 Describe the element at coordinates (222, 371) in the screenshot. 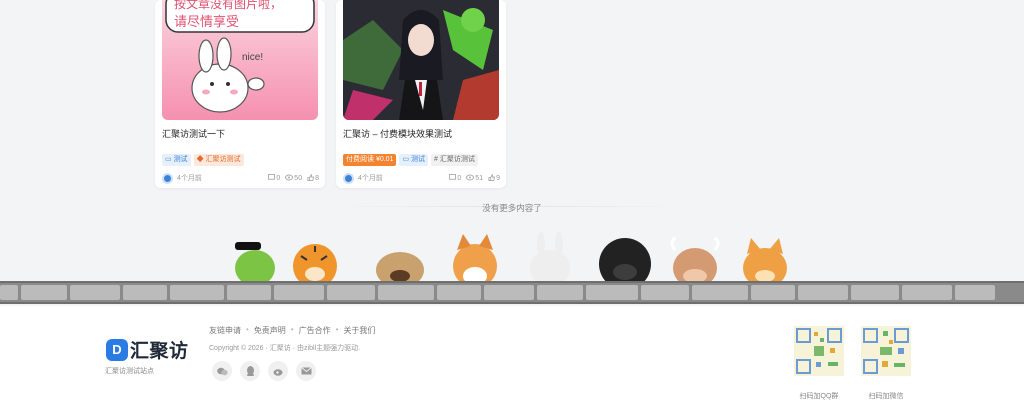

I see `wechat-icon` at that location.